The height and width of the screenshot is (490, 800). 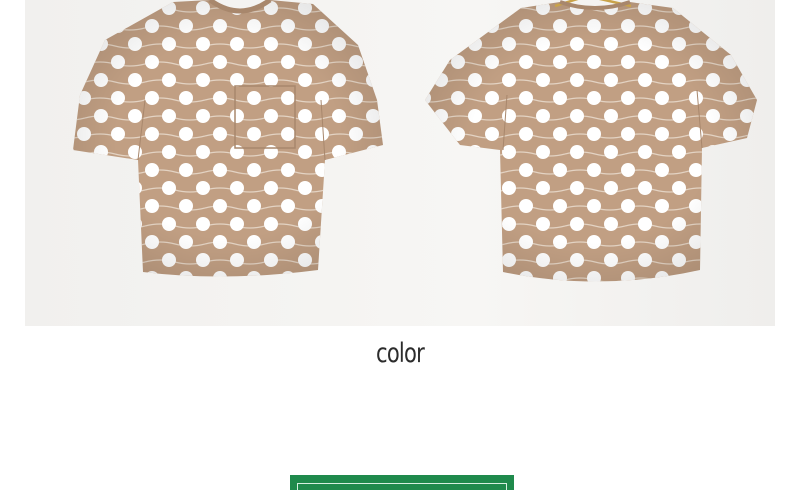 What do you see at coordinates (400, 353) in the screenshot?
I see `section-title: color` at bounding box center [400, 353].